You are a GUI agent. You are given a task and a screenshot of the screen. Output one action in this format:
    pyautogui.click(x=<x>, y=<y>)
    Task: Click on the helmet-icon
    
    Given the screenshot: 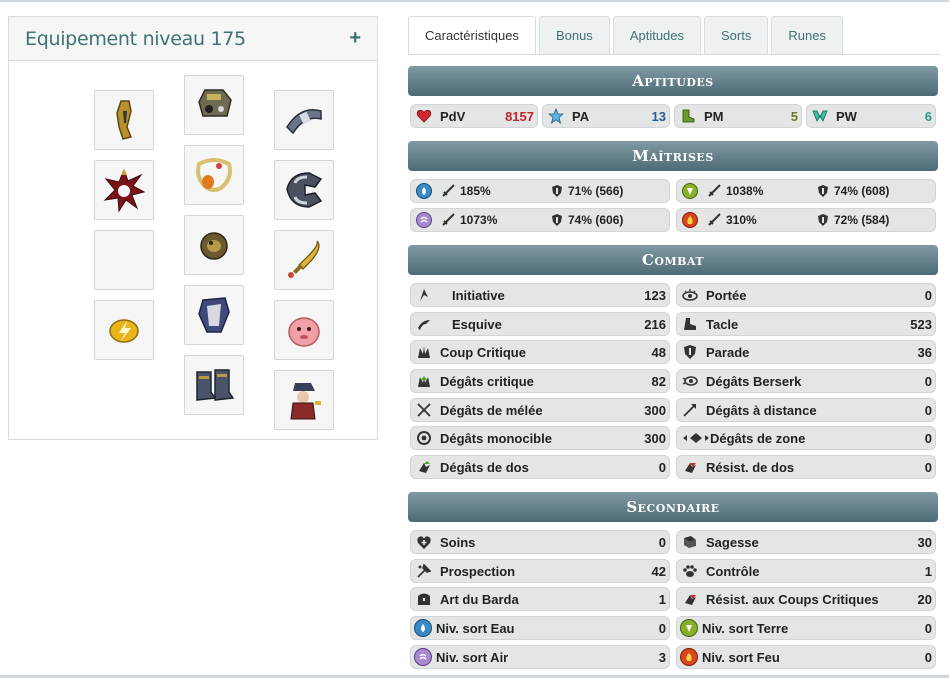 What is the action you would take?
    pyautogui.click(x=215, y=103)
    